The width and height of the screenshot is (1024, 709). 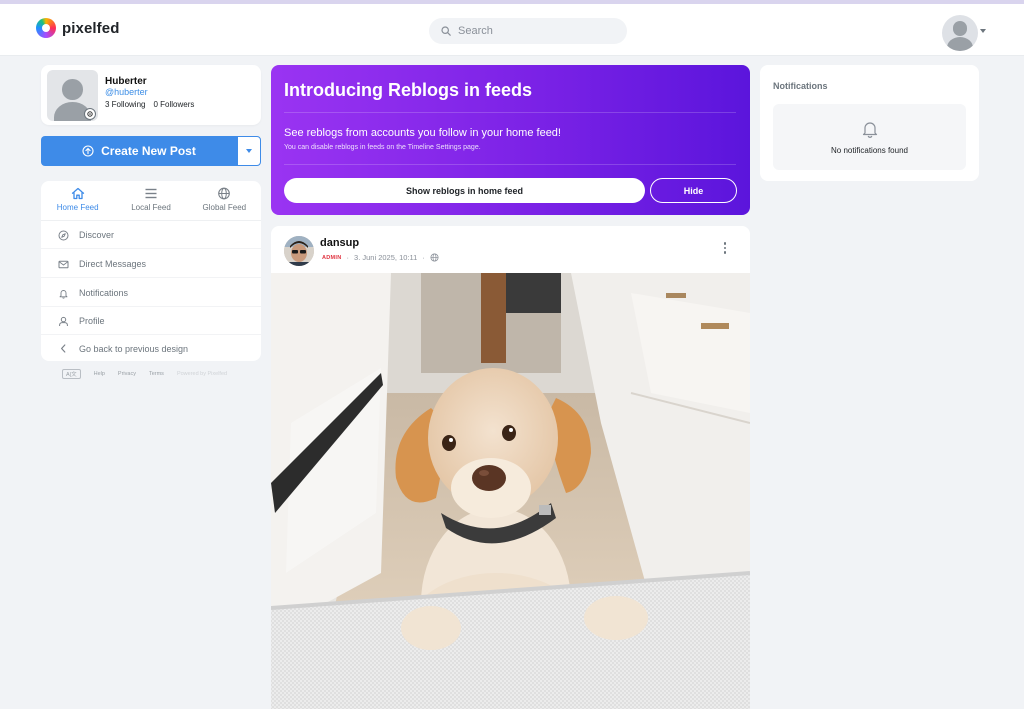 I want to click on create-post-group: Create New Post, so click(x=151, y=151).